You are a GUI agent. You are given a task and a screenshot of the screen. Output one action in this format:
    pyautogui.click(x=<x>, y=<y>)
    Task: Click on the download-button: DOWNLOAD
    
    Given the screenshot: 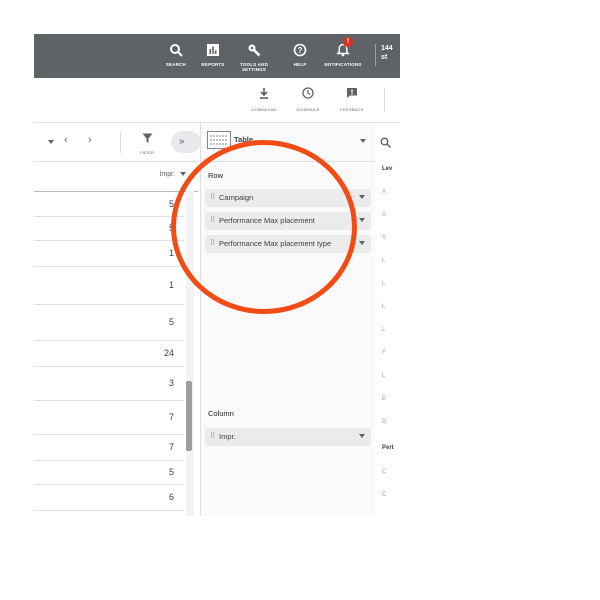 What is the action you would take?
    pyautogui.click(x=264, y=99)
    